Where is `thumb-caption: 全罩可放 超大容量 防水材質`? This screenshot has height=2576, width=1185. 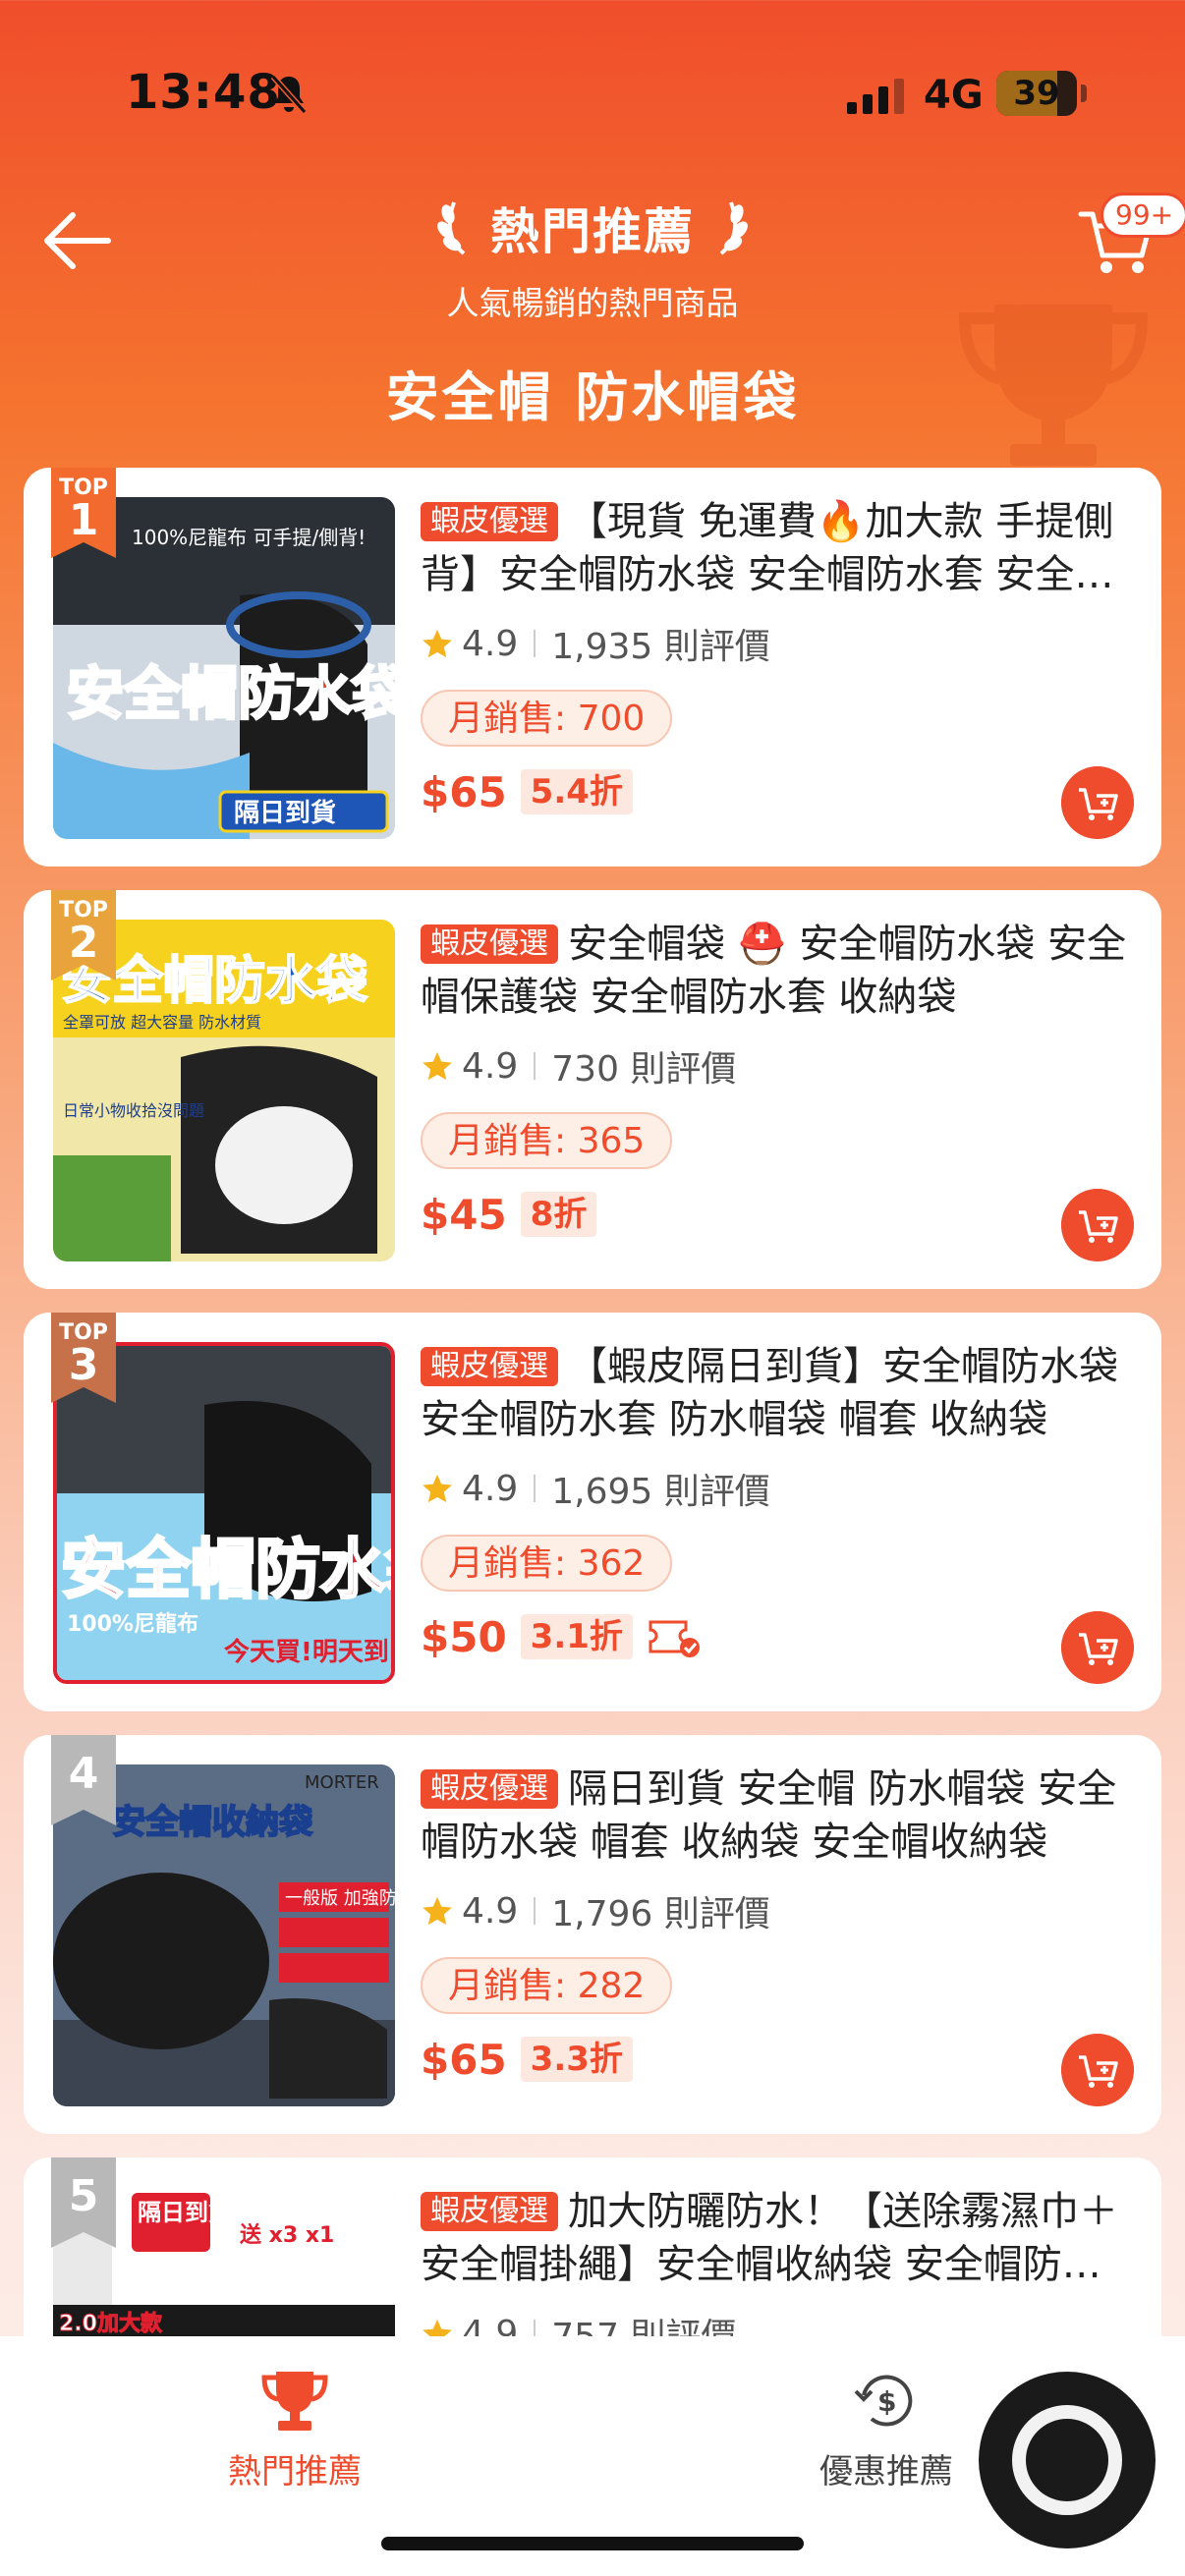 thumb-caption: 全罩可放 超大容量 防水材質 is located at coordinates (162, 1022).